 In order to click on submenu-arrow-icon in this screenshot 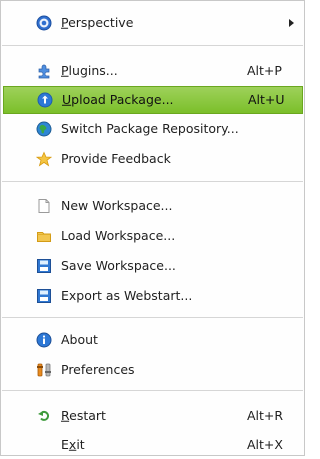, I will do `click(291, 23)`.